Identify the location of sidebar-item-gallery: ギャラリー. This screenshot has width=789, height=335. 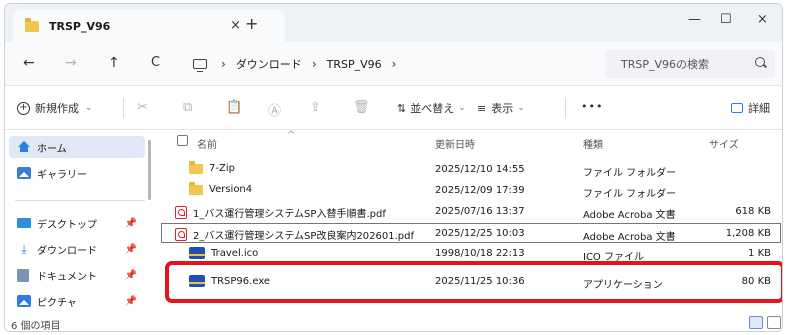
(77, 173).